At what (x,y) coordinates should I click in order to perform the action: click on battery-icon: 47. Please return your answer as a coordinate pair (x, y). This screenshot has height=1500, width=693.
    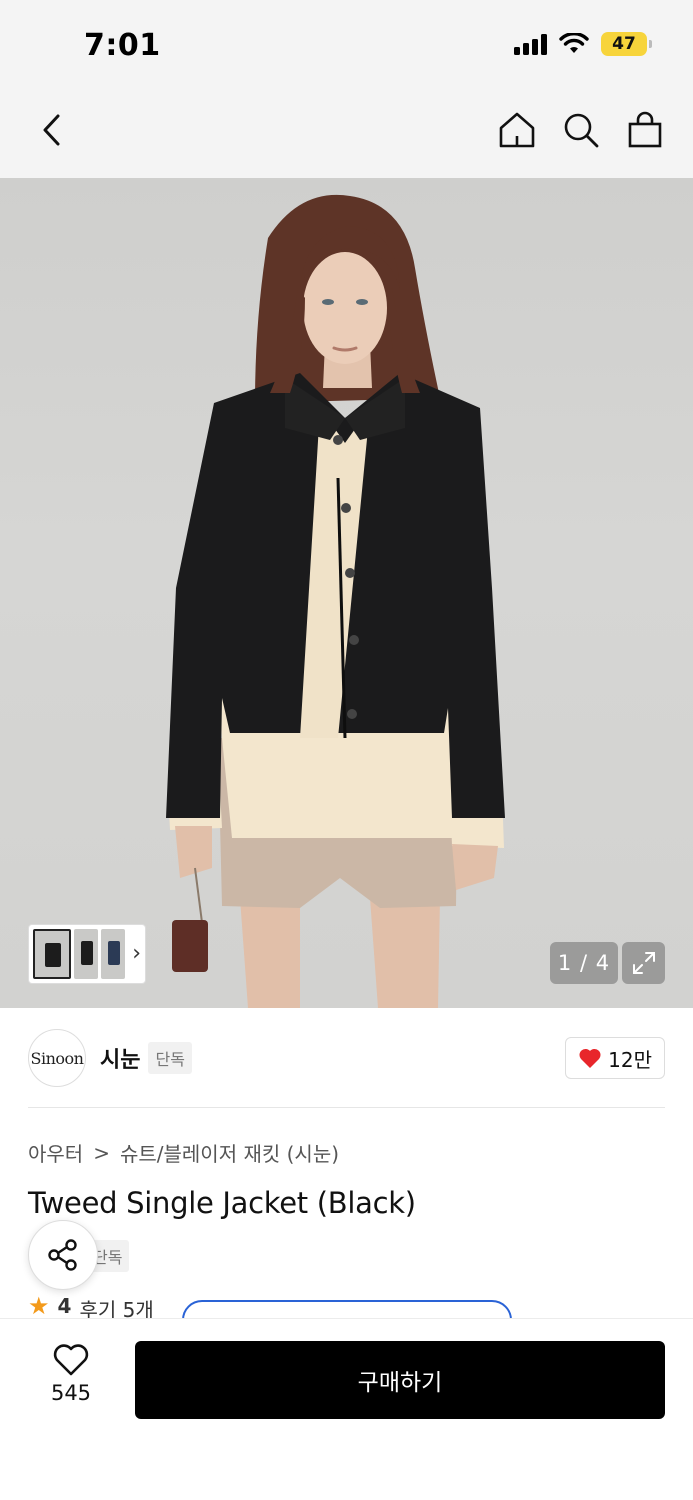
    Looking at the image, I should click on (626, 44).